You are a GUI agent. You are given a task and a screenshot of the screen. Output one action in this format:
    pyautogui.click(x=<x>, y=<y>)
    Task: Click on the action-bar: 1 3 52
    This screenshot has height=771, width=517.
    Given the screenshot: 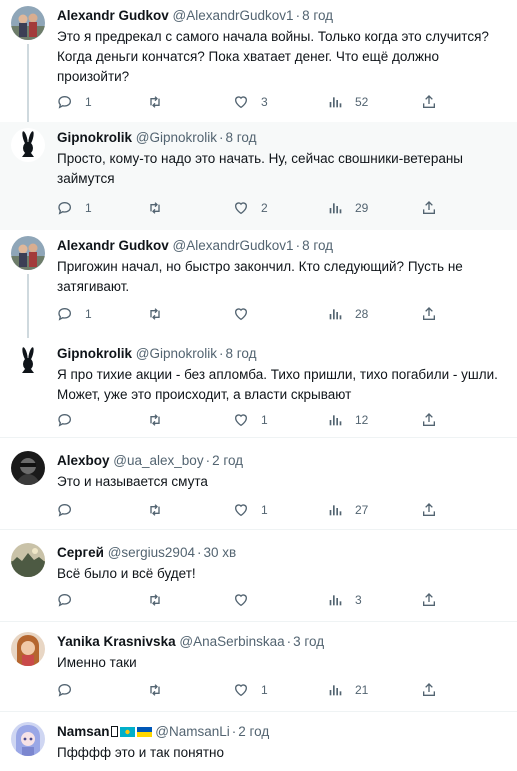 What is the action you would take?
    pyautogui.click(x=267, y=102)
    